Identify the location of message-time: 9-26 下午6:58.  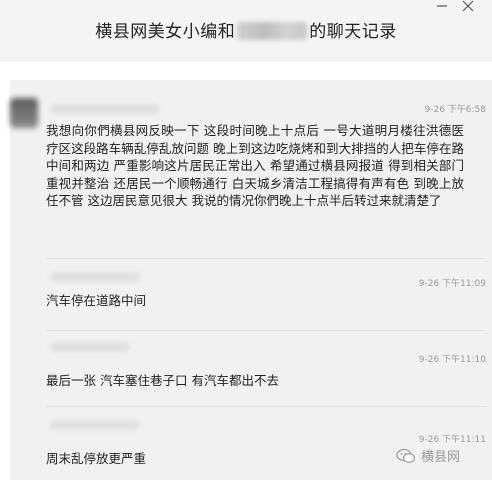
(455, 110).